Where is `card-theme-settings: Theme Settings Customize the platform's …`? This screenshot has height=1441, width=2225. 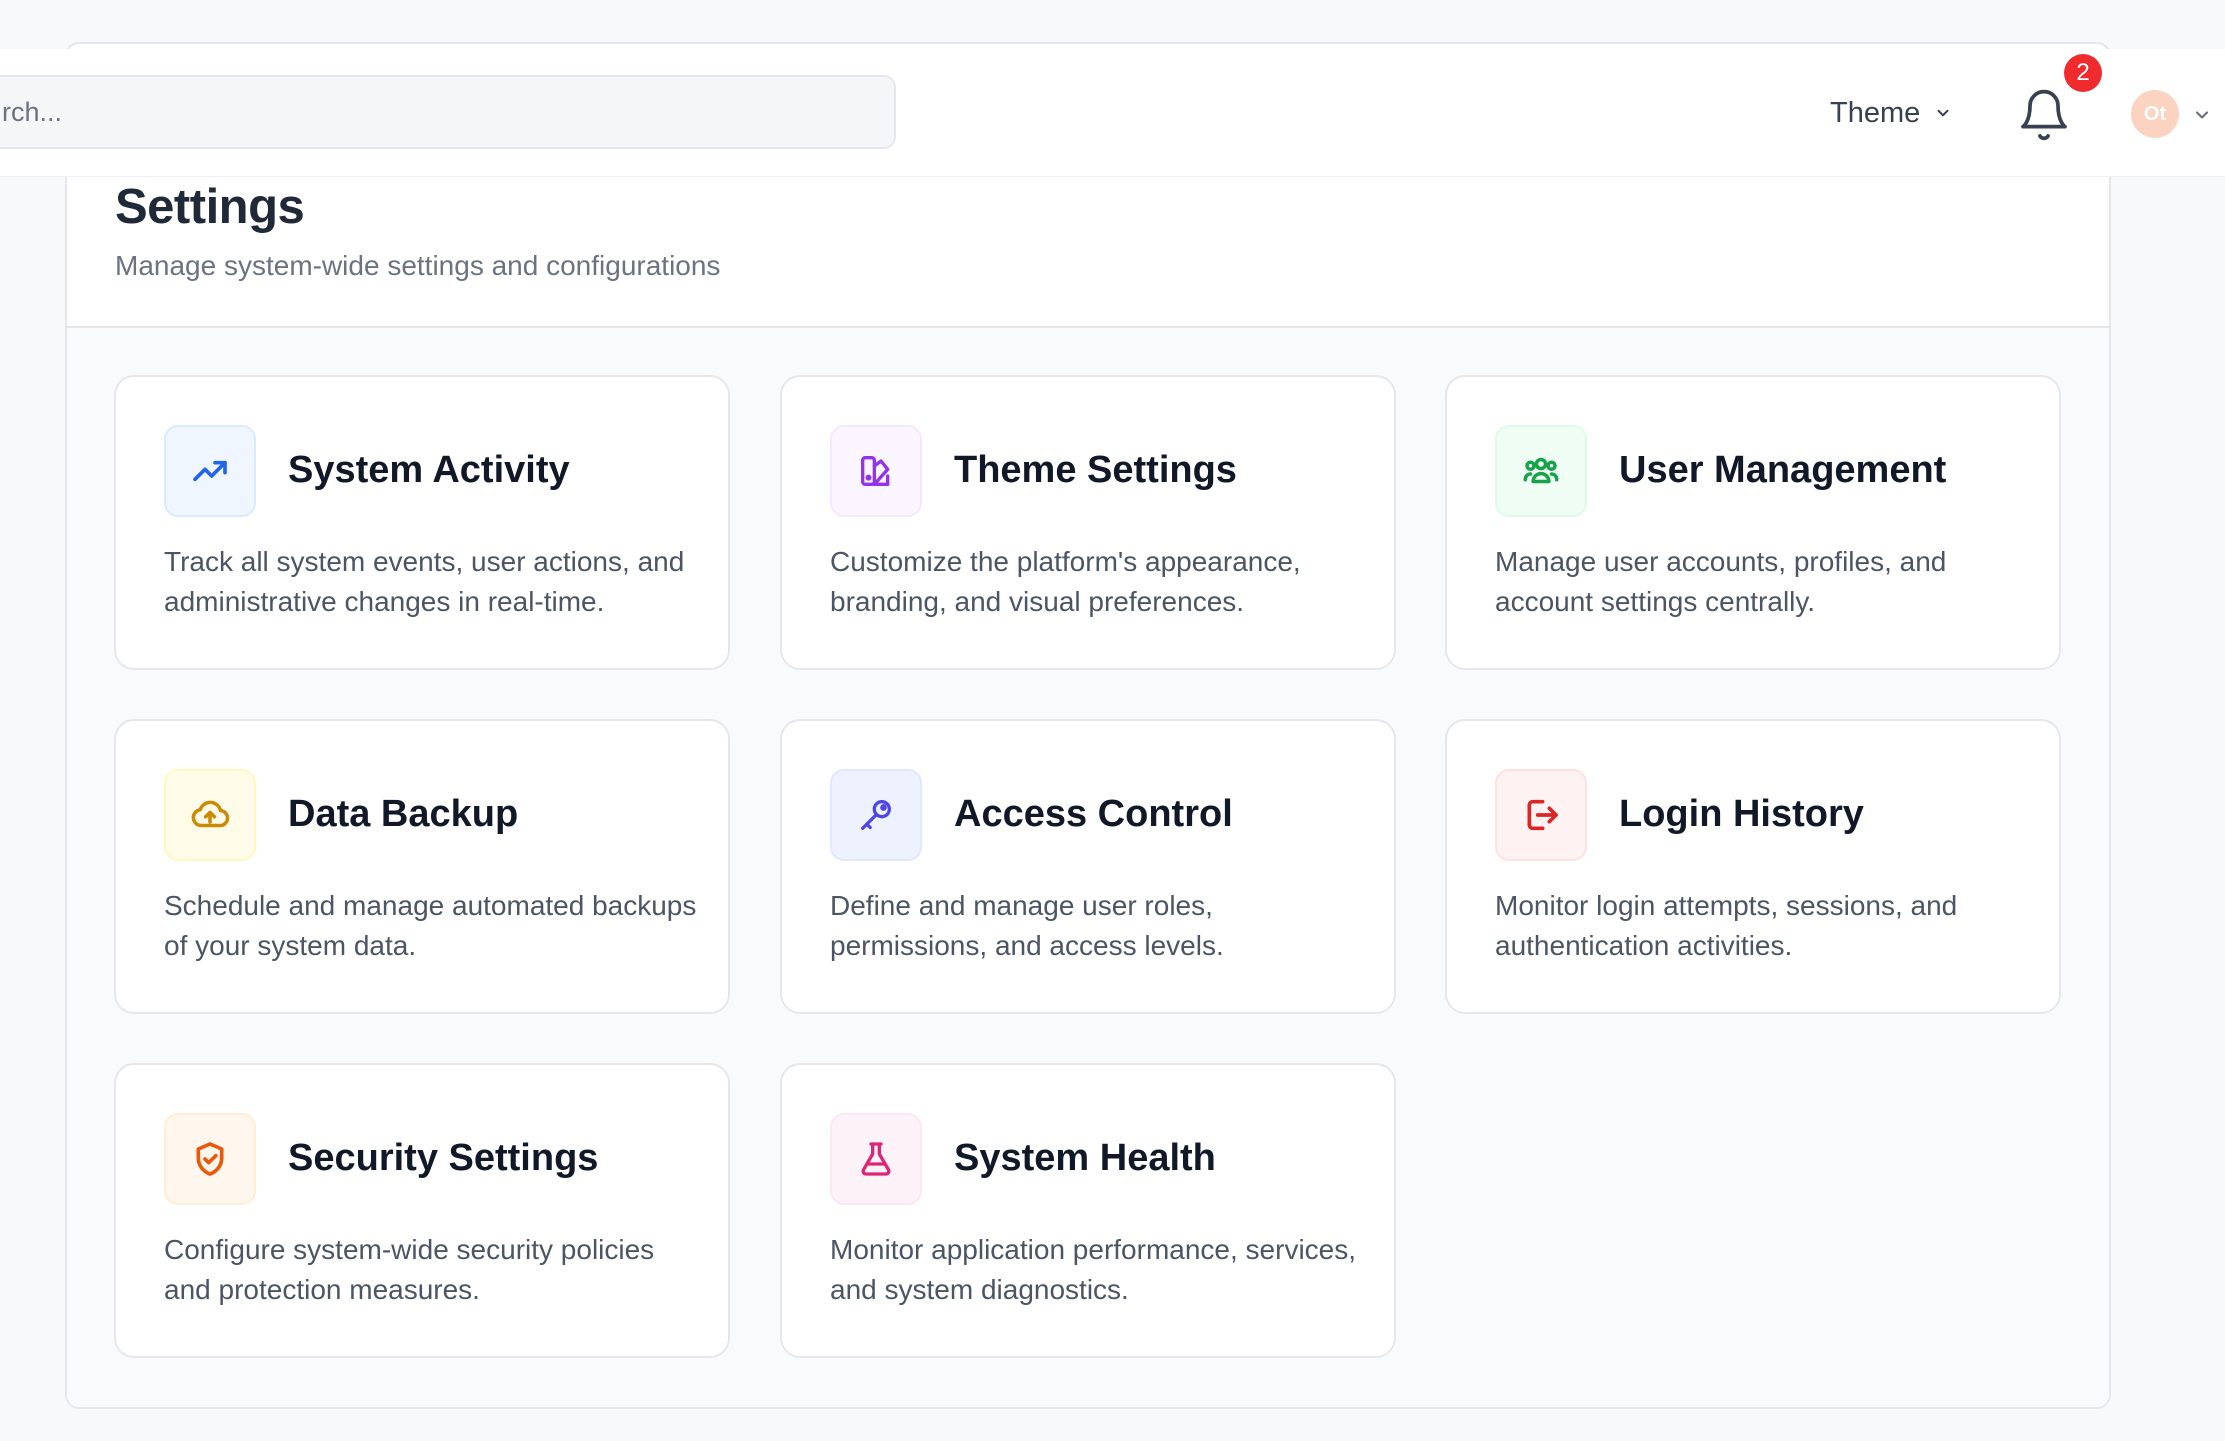
card-theme-settings: Theme Settings Customize the platform's … is located at coordinates (1088, 522).